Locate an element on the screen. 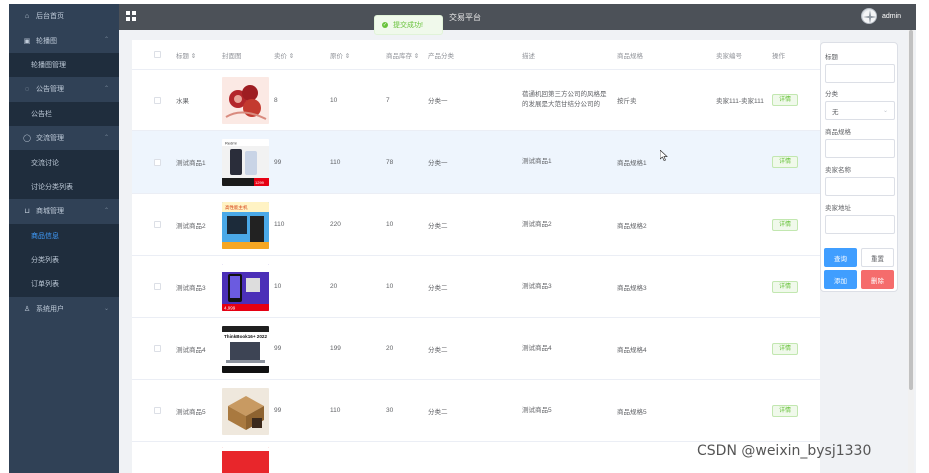 This screenshot has height=473, width=929. watermark: CSDN @weixin_bysj1330 is located at coordinates (784, 451).